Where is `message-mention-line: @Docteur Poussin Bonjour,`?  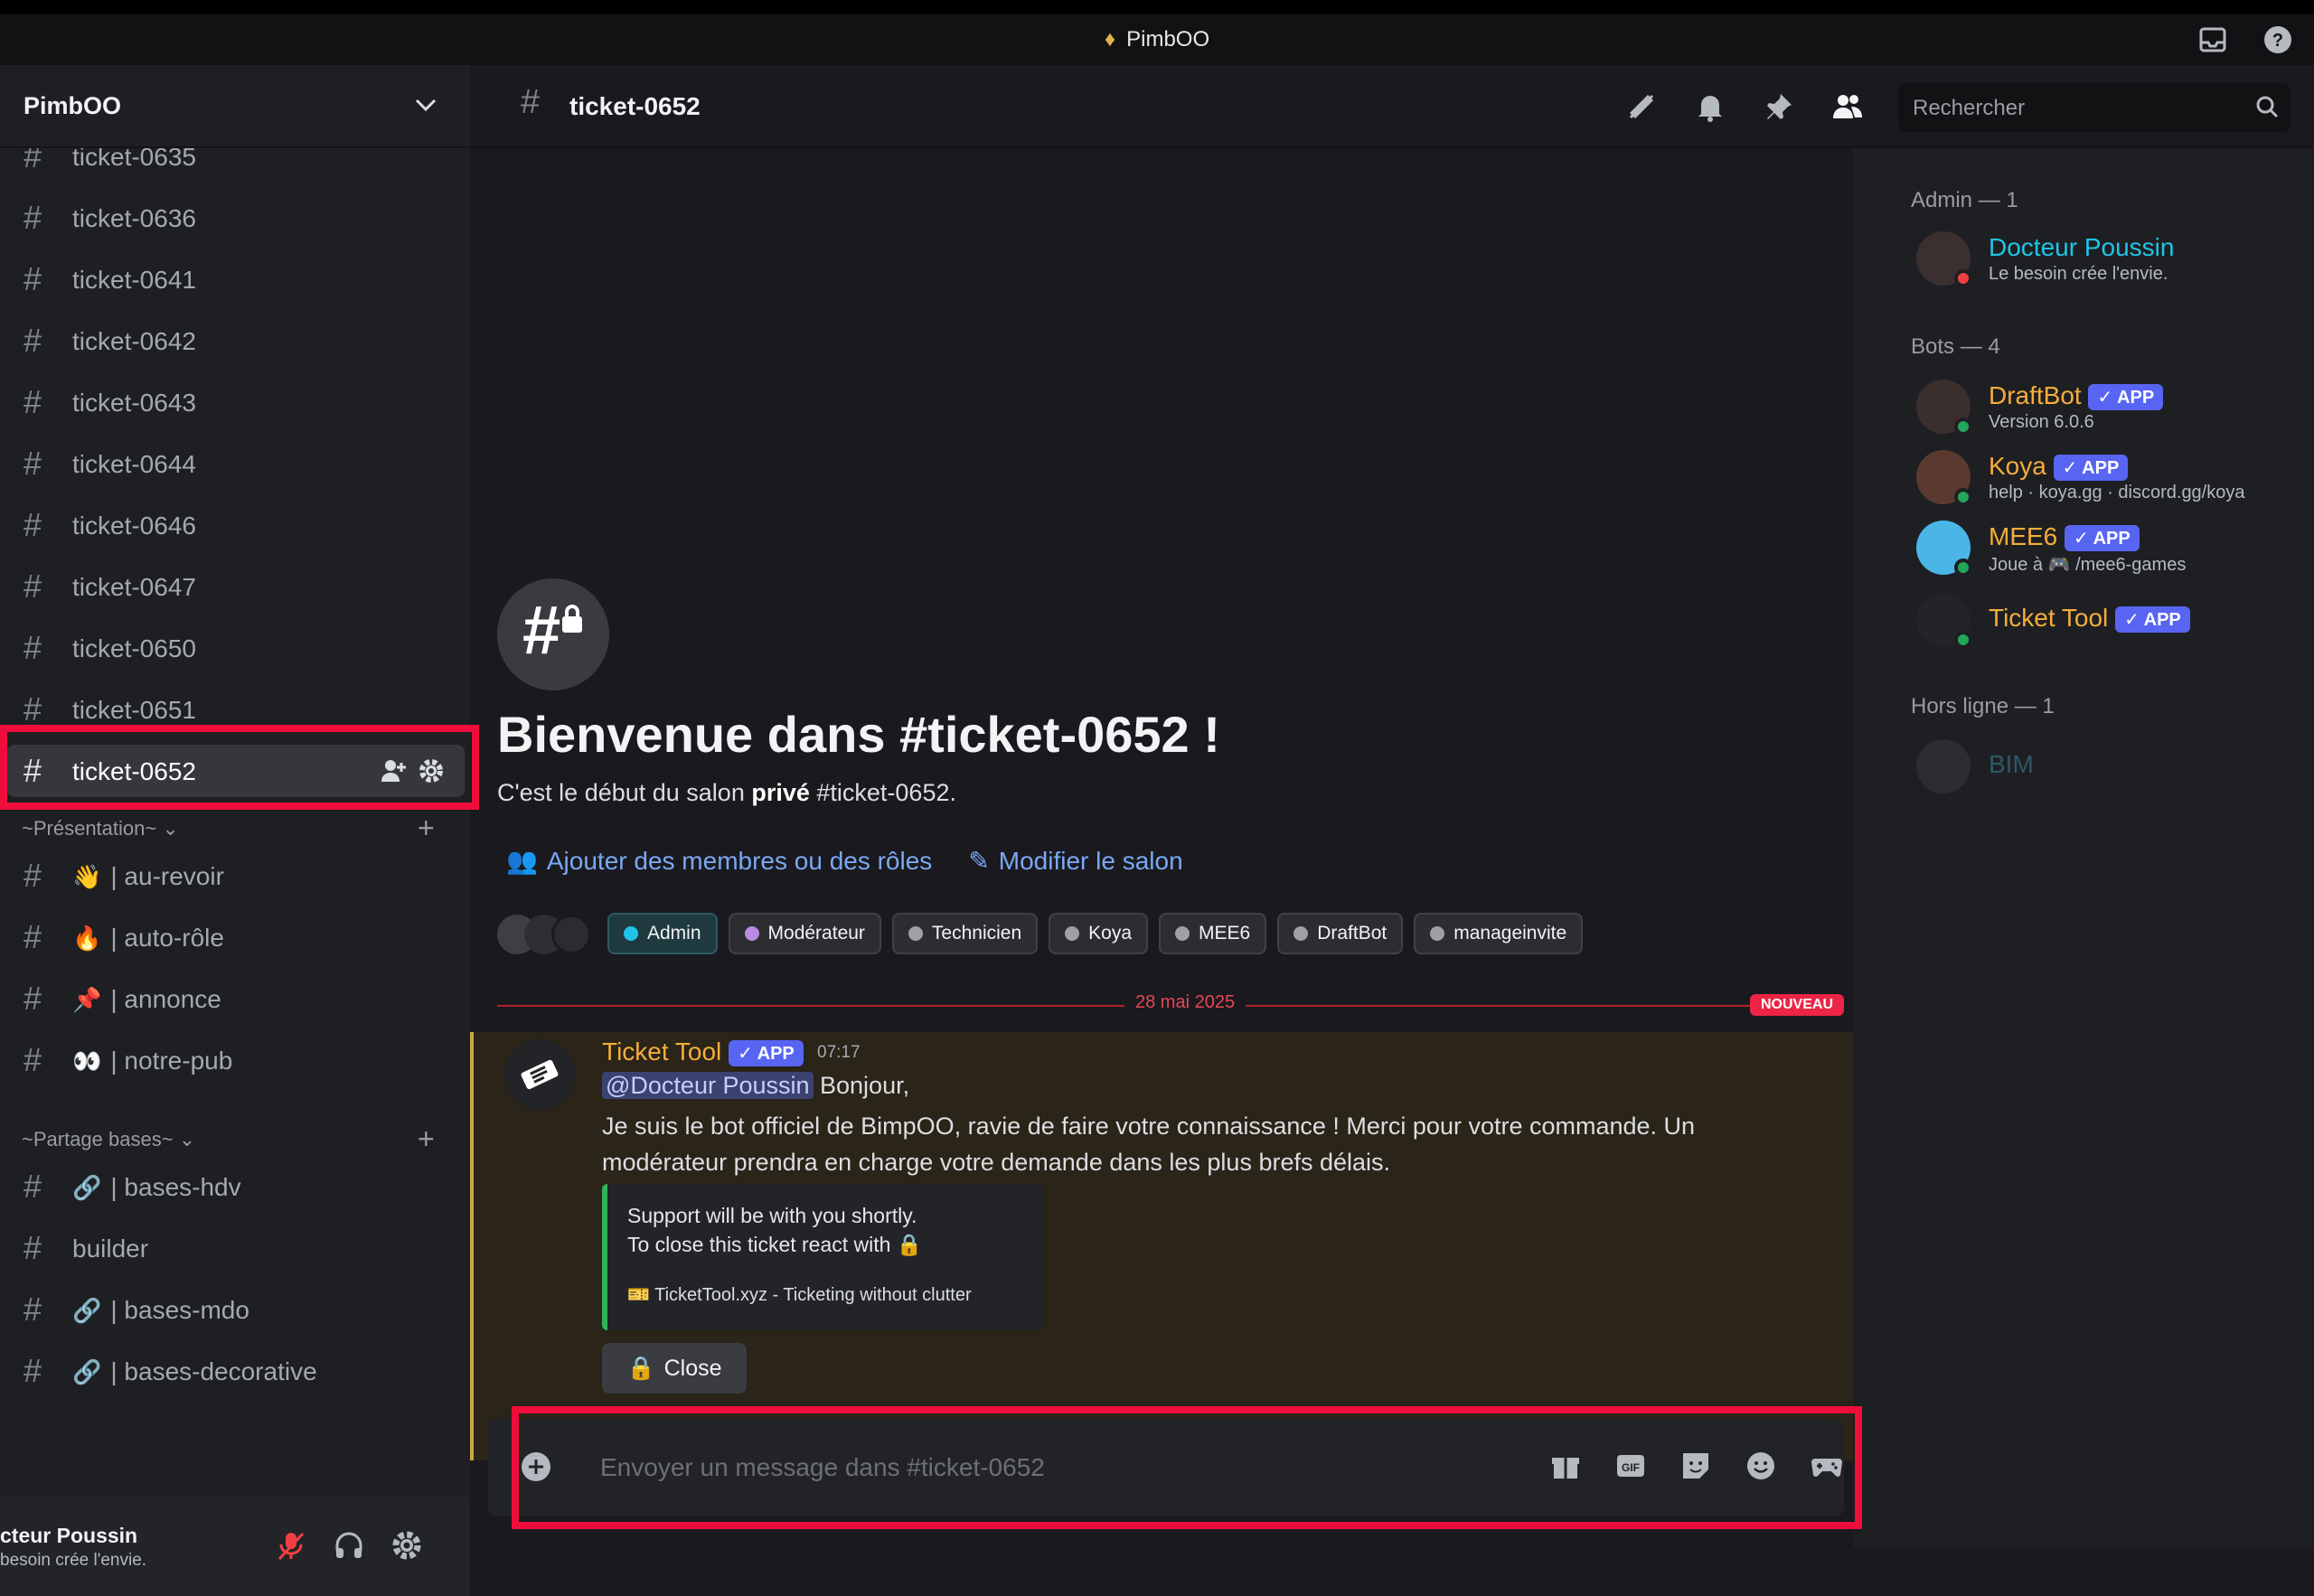
message-mention-line: @Docteur Poussin Bonjour, is located at coordinates (756, 1086).